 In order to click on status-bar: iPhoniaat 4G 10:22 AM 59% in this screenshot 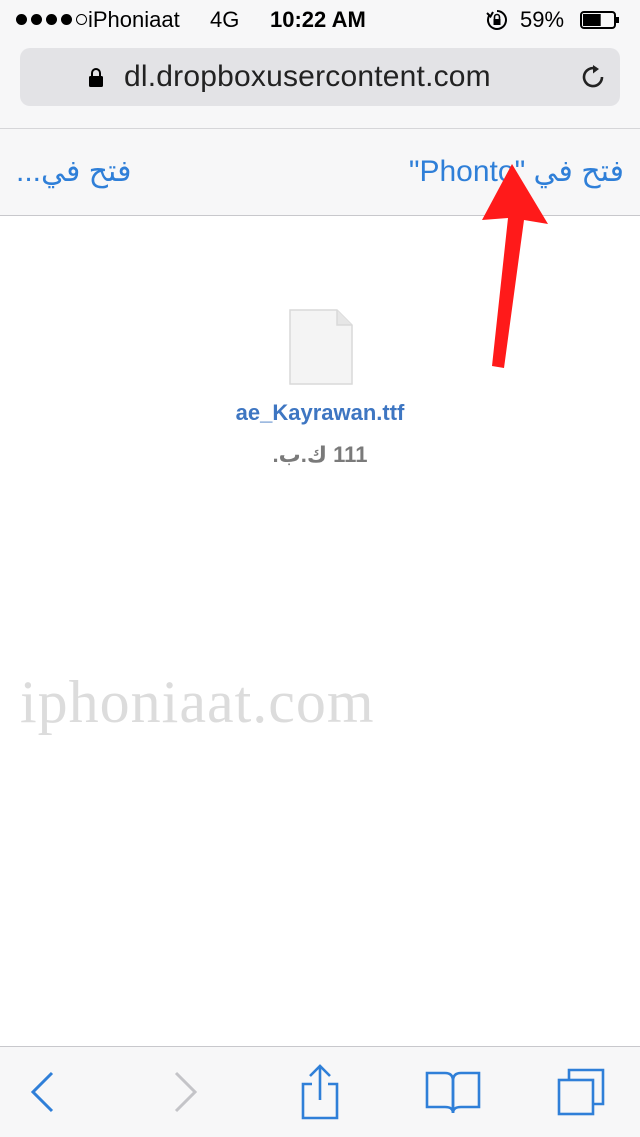, I will do `click(320, 20)`.